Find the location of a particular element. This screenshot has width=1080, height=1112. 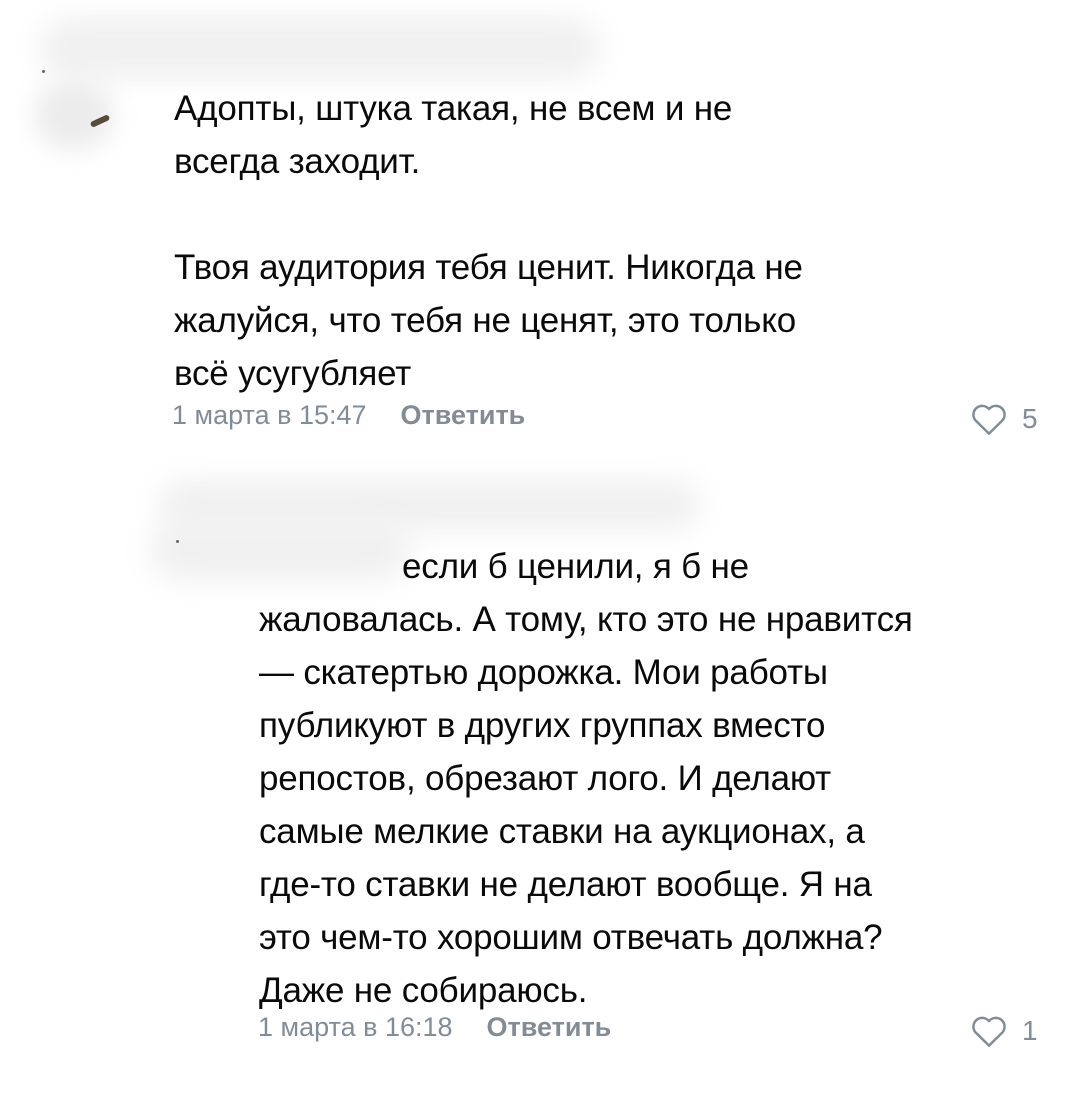

like-button: 5 is located at coordinates (1004, 419).